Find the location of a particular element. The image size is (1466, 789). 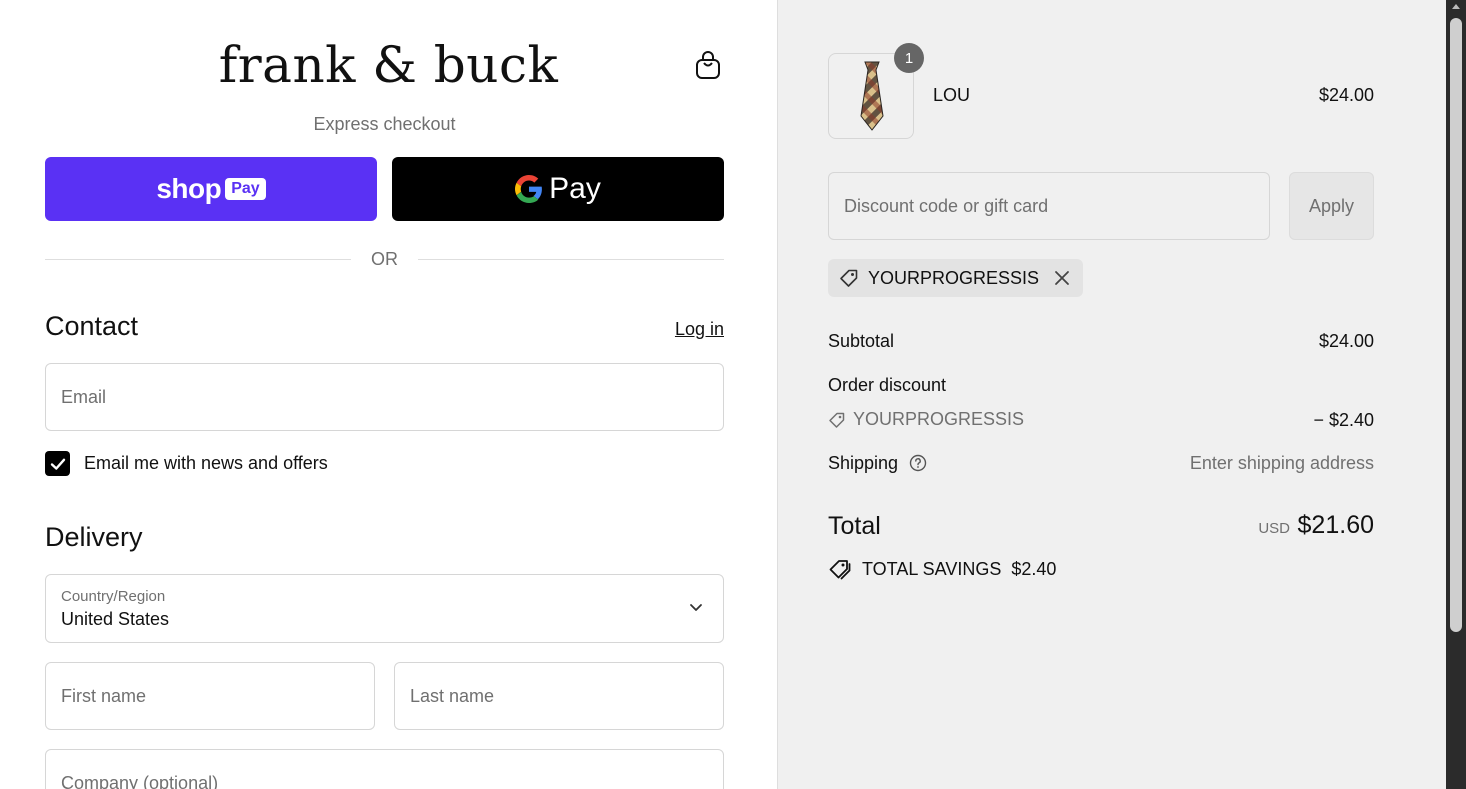

total-savings-label: TOTAL SAVINGS is located at coordinates (932, 568).